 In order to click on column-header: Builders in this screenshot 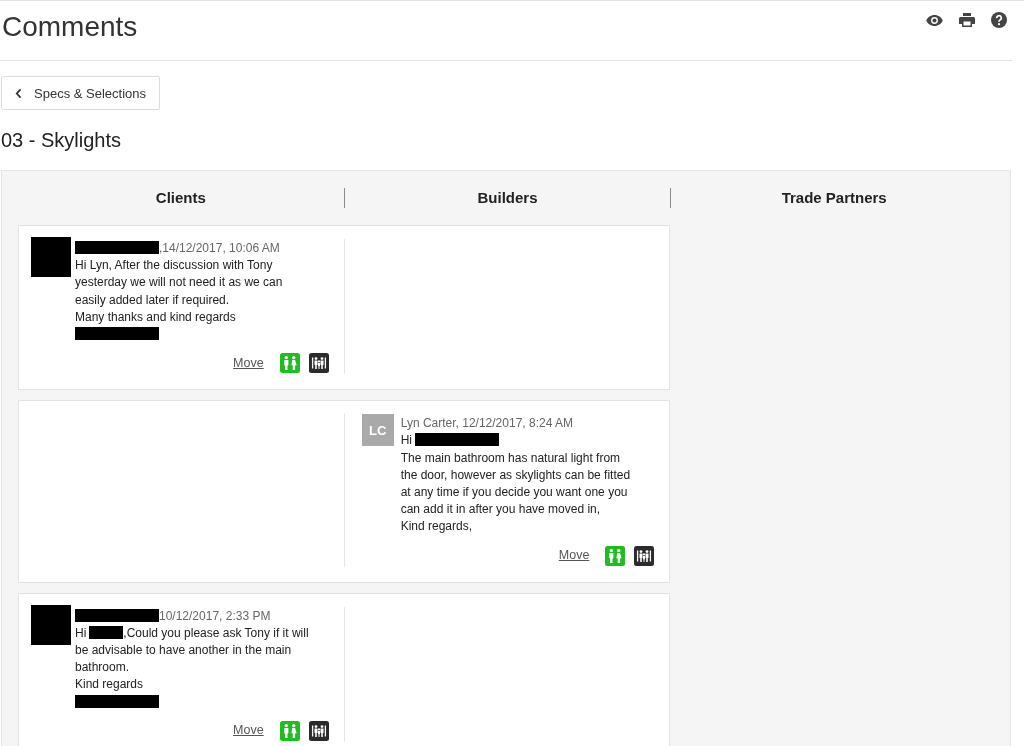, I will do `click(507, 198)`.